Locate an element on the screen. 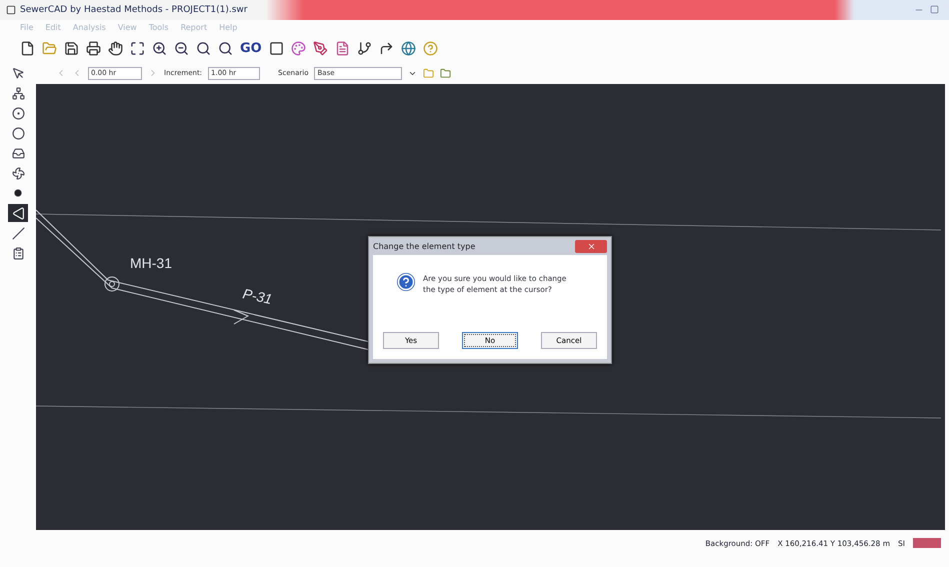 The height and width of the screenshot is (567, 949). pipe-drawing is located at coordinates (203, 280).